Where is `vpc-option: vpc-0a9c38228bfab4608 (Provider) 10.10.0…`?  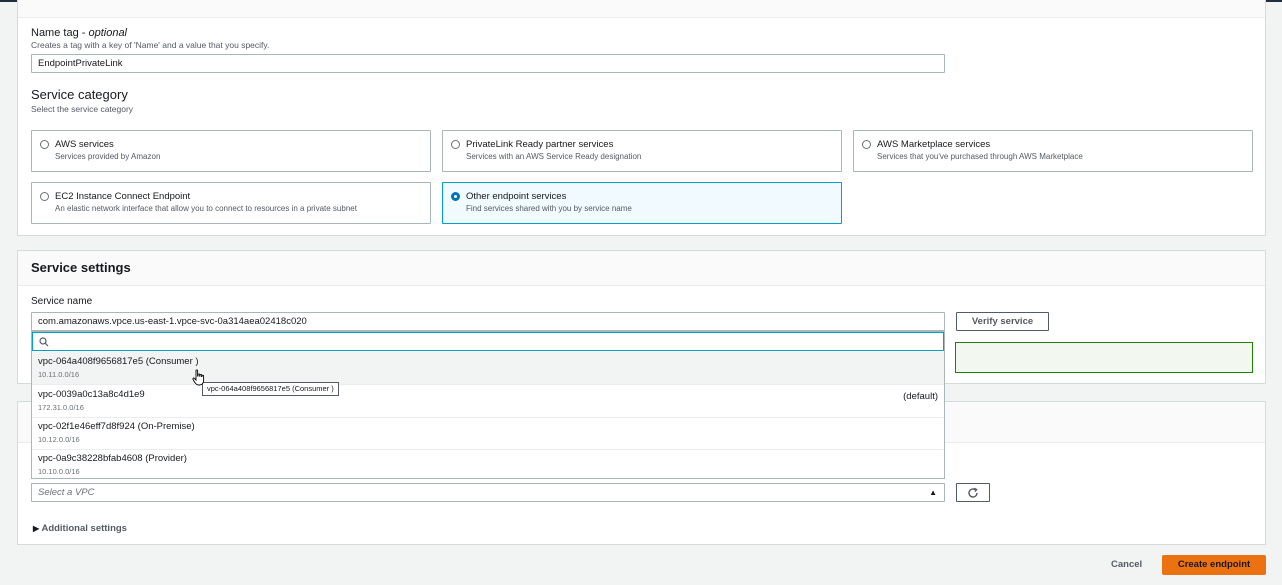 vpc-option: vpc-0a9c38228bfab4608 (Provider) 10.10.0… is located at coordinates (488, 465).